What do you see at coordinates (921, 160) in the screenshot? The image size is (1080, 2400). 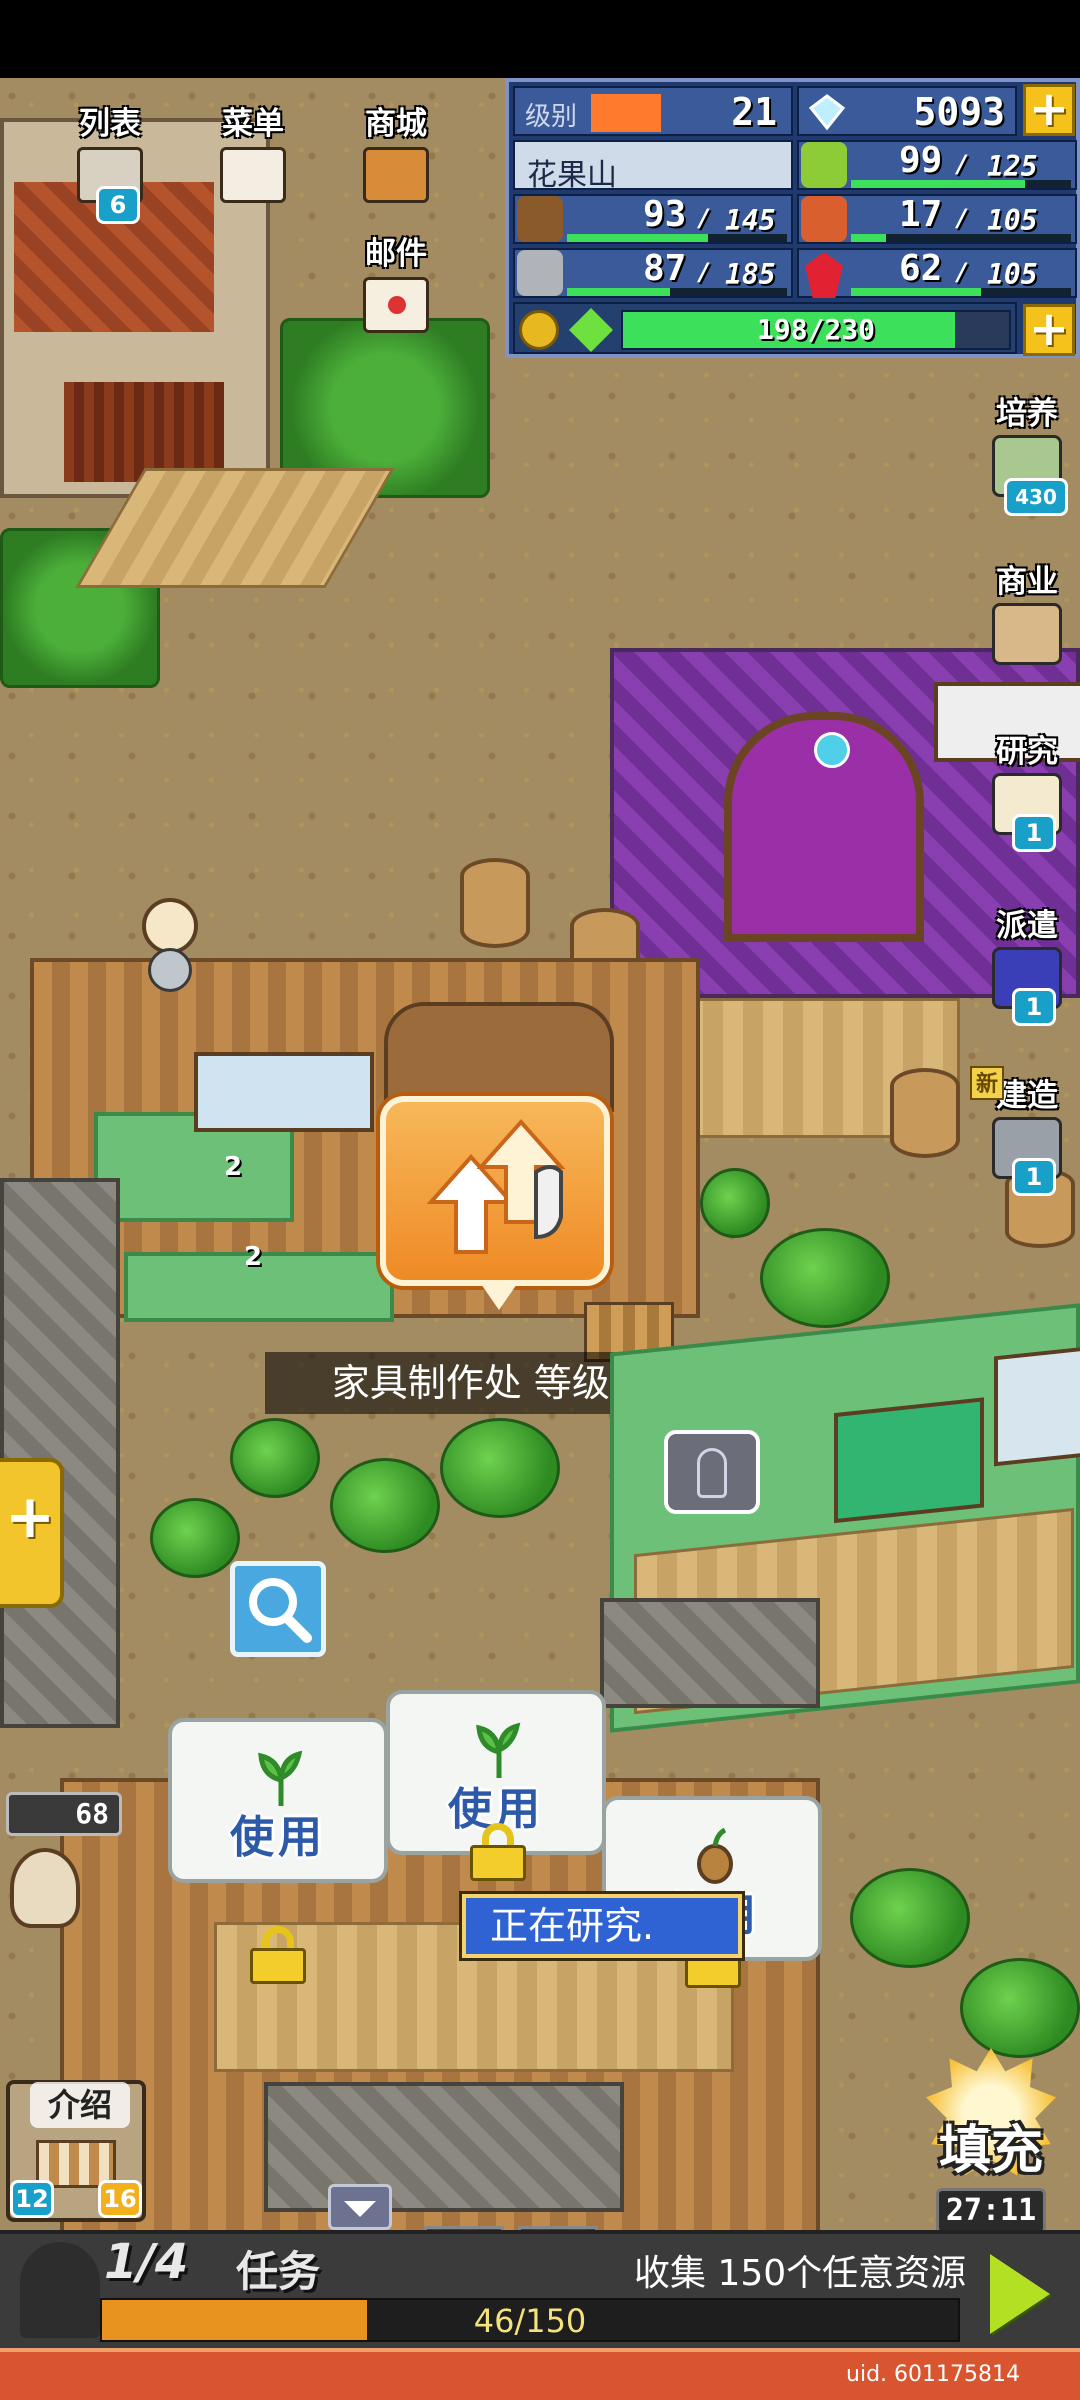 I see `grass-current: 99` at bounding box center [921, 160].